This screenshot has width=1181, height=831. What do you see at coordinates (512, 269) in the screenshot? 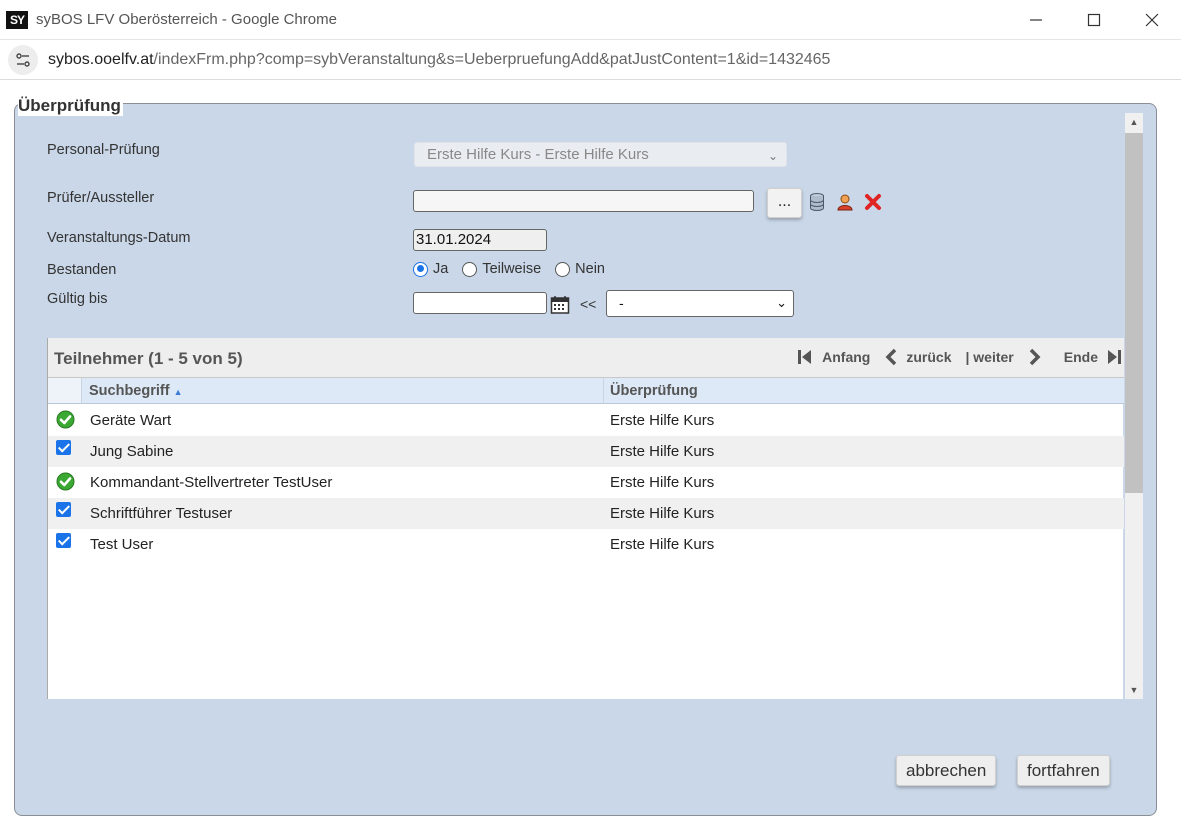
I see `radio-teilweise-label: Teilweise` at bounding box center [512, 269].